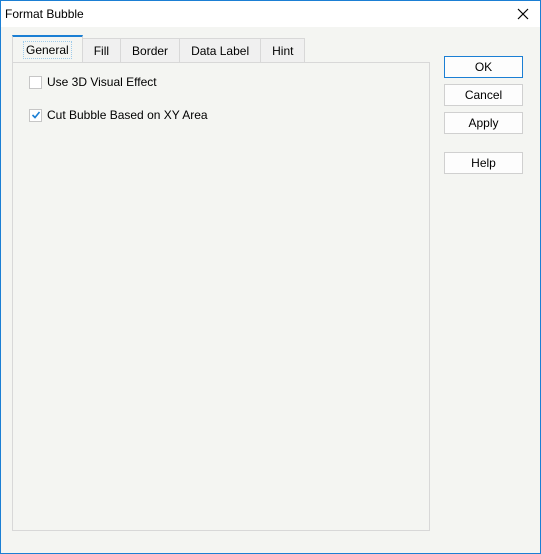  Describe the element at coordinates (44, 14) in the screenshot. I see `dialog-title: Format Bubble` at that location.